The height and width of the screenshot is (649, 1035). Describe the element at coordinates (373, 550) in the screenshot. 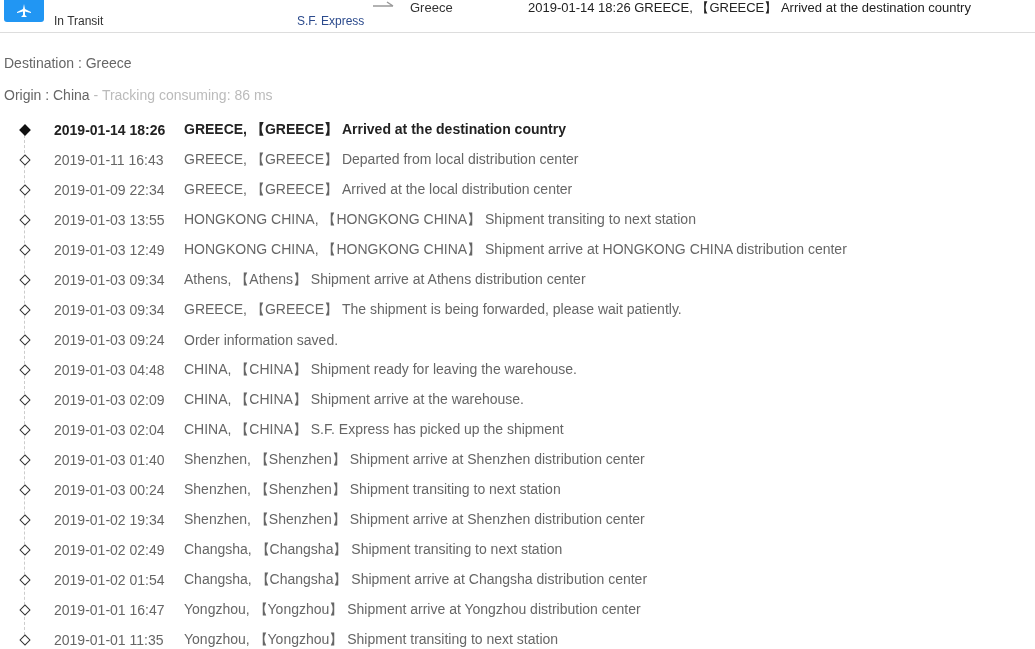

I see `event-description: Changsha, 【Changsha】 Shipment transiting to next station` at that location.